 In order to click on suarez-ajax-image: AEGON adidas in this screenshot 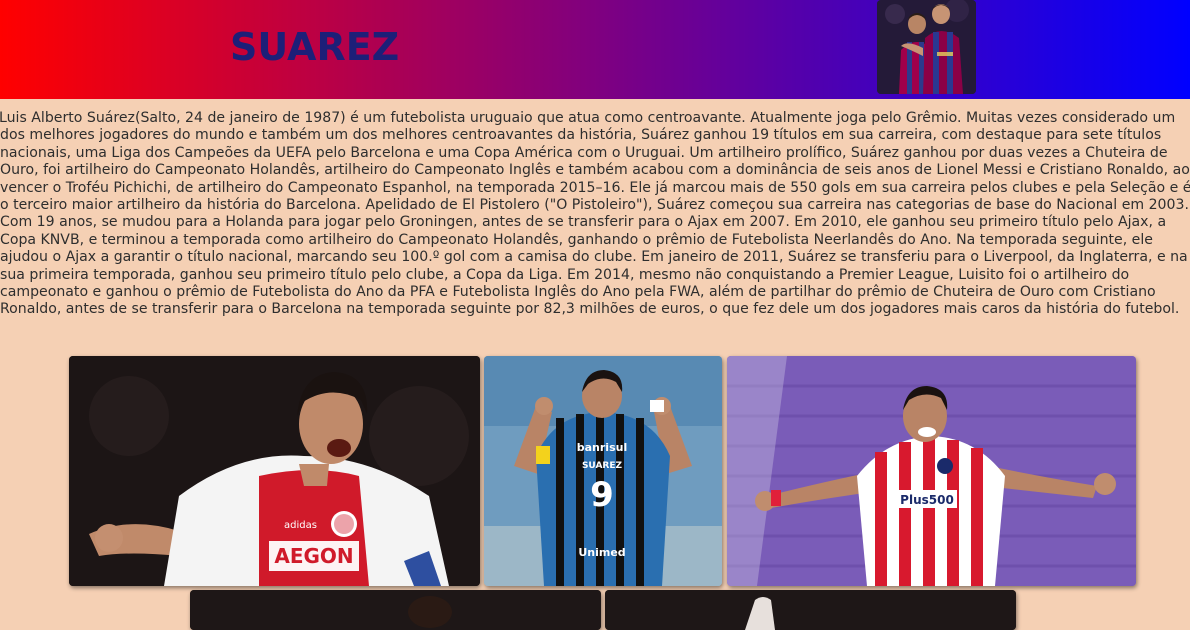, I will do `click(274, 471)`.